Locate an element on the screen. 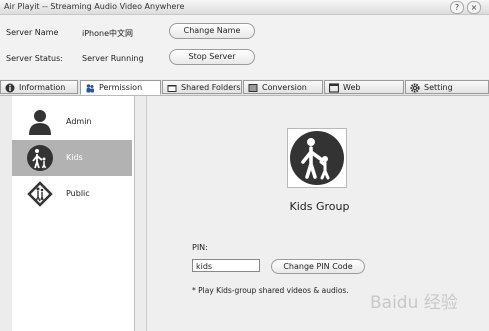 The image size is (489, 331). tab-shared-folders: Shared Folders is located at coordinates (202, 87).